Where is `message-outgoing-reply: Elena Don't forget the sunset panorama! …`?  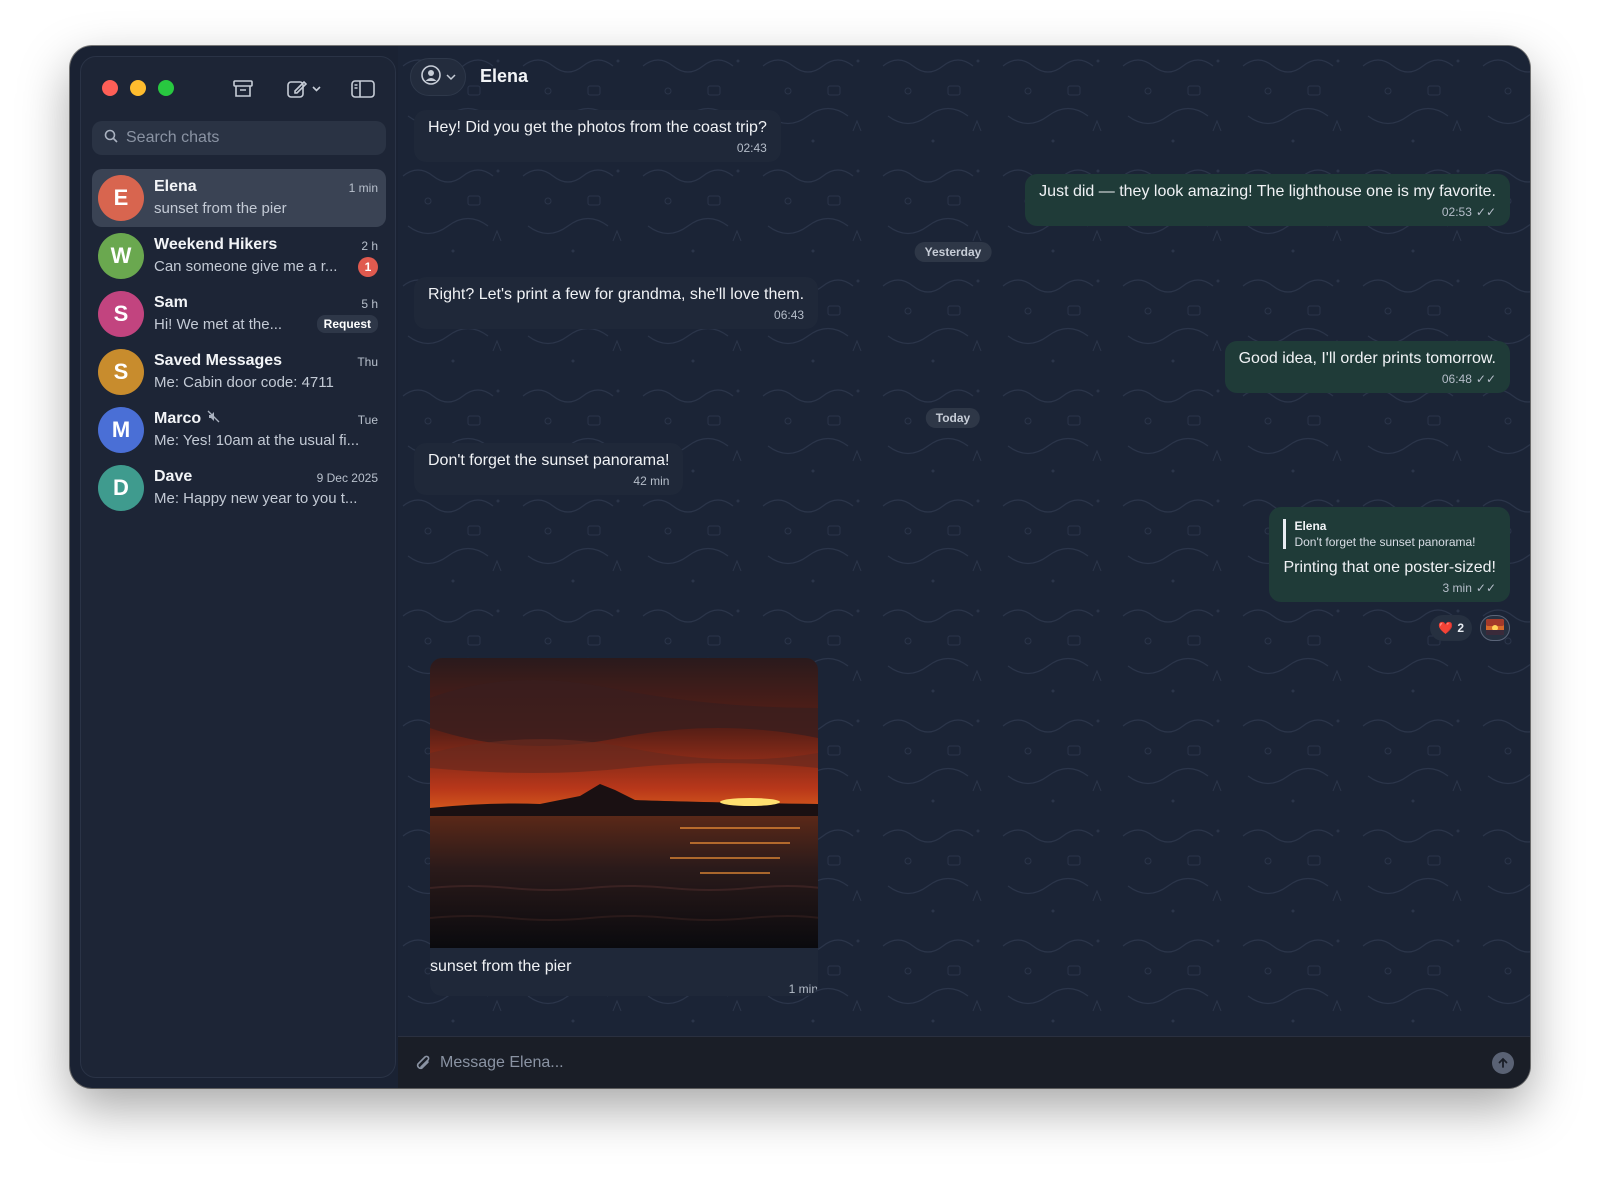
message-outgoing-reply: Elena Don't forget the sunset panorama! … is located at coordinates (1389, 554).